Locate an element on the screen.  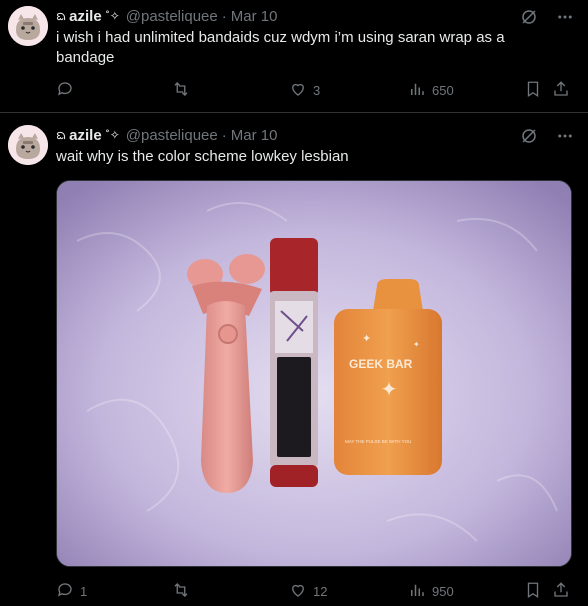
like-button: 3 is located at coordinates (304, 90).